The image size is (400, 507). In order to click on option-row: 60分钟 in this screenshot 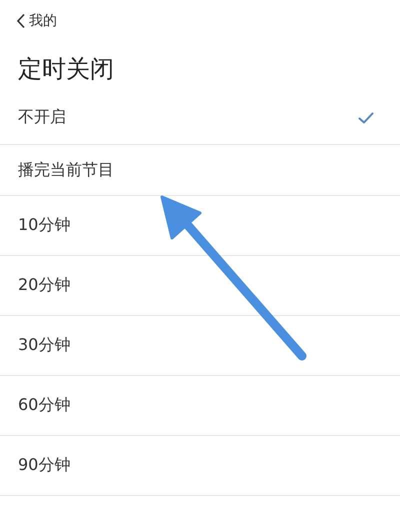, I will do `click(200, 406)`.